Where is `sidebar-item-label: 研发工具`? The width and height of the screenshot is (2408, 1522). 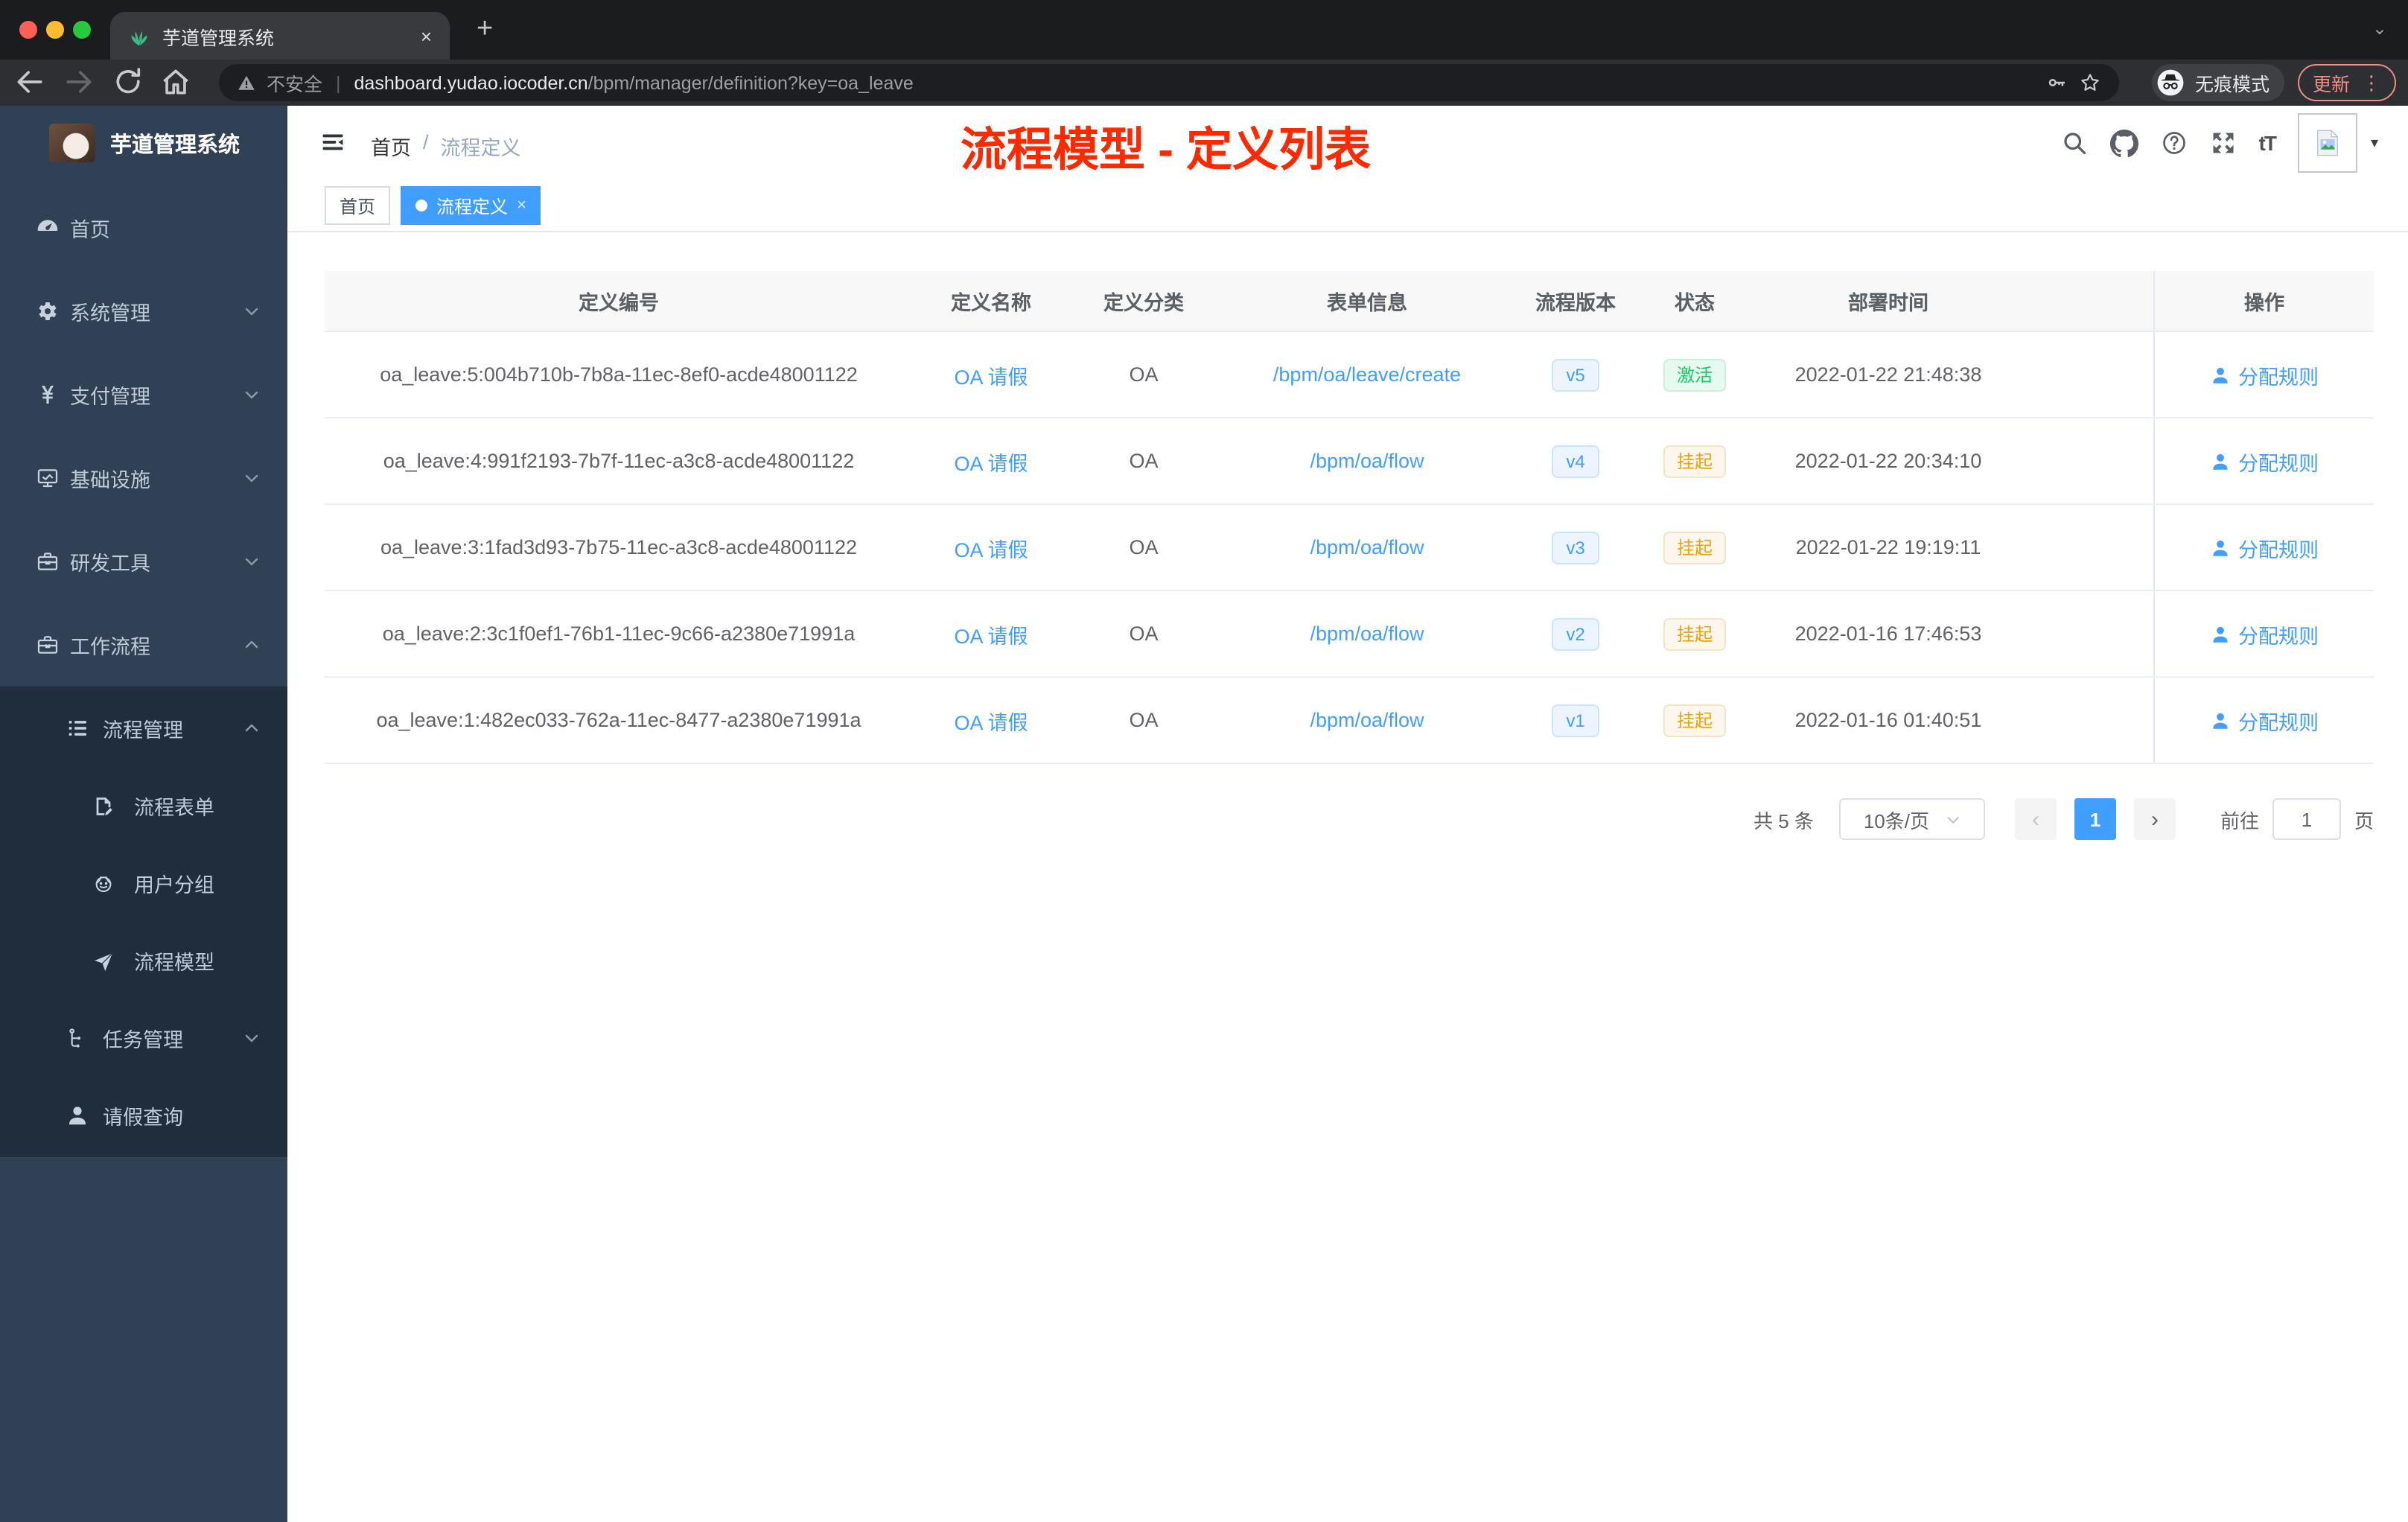
sidebar-item-label: 研发工具 is located at coordinates (110, 564).